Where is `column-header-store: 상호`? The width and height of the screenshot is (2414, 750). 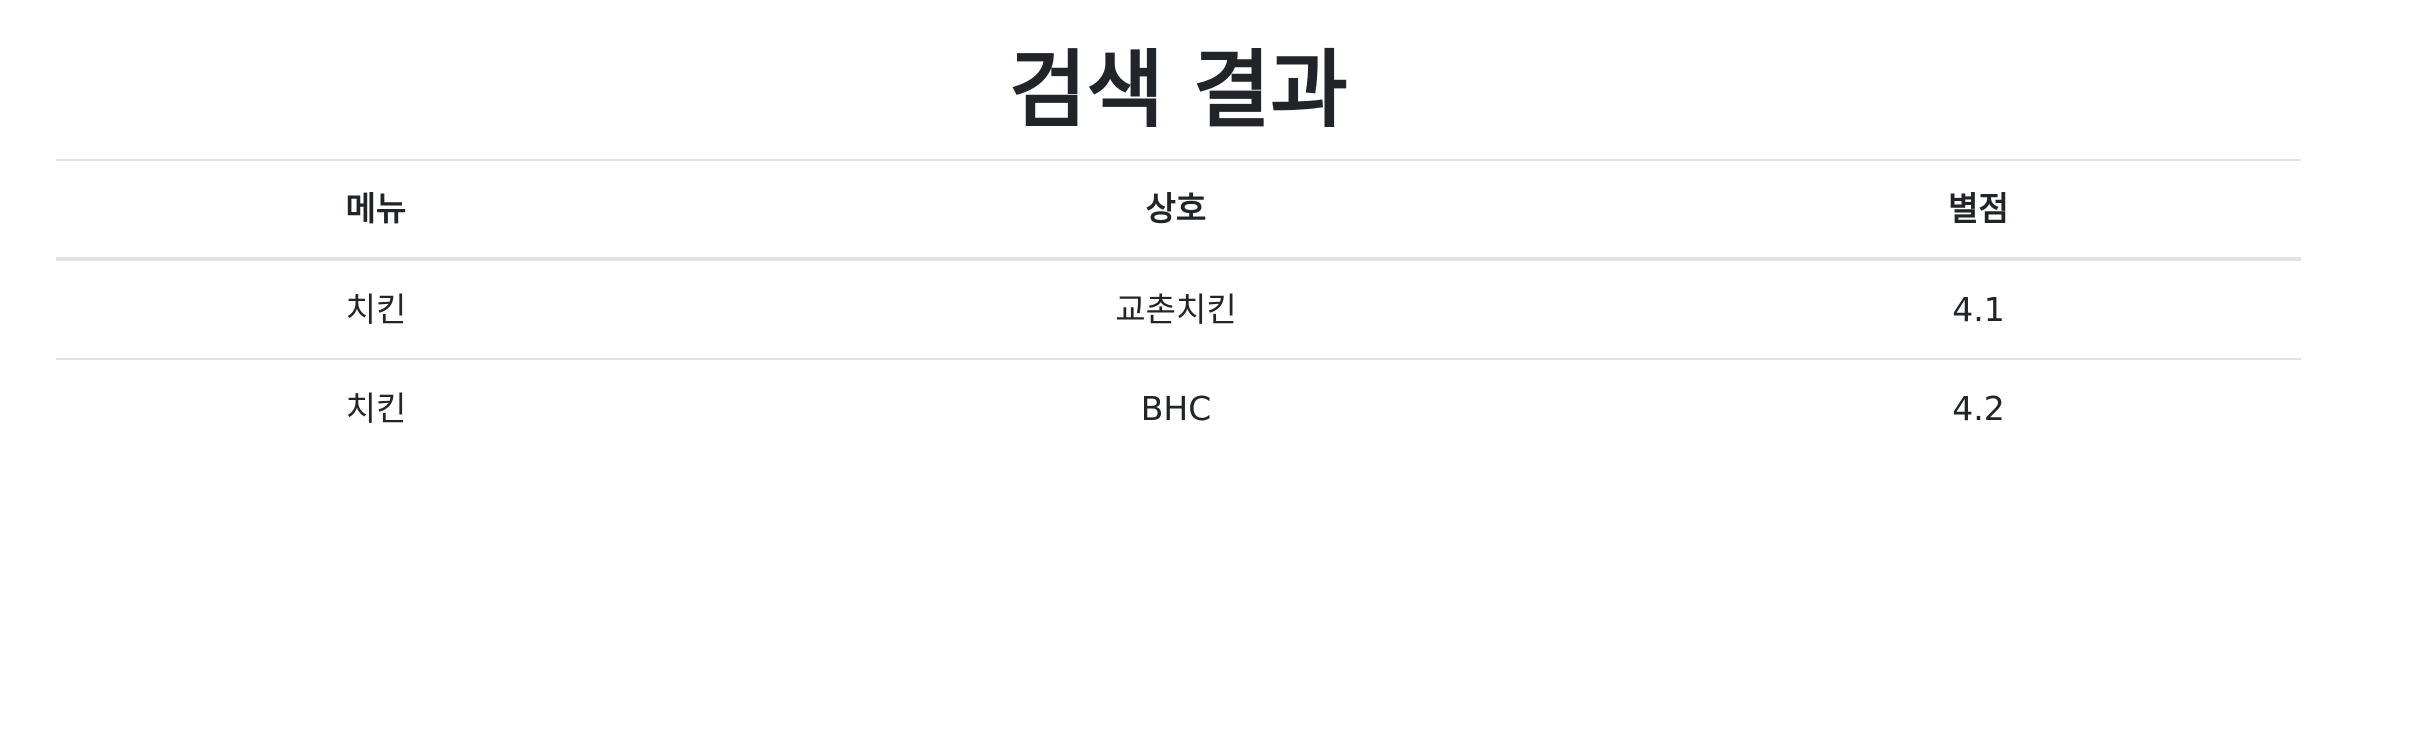
column-header-store: 상호 is located at coordinates (1176, 210).